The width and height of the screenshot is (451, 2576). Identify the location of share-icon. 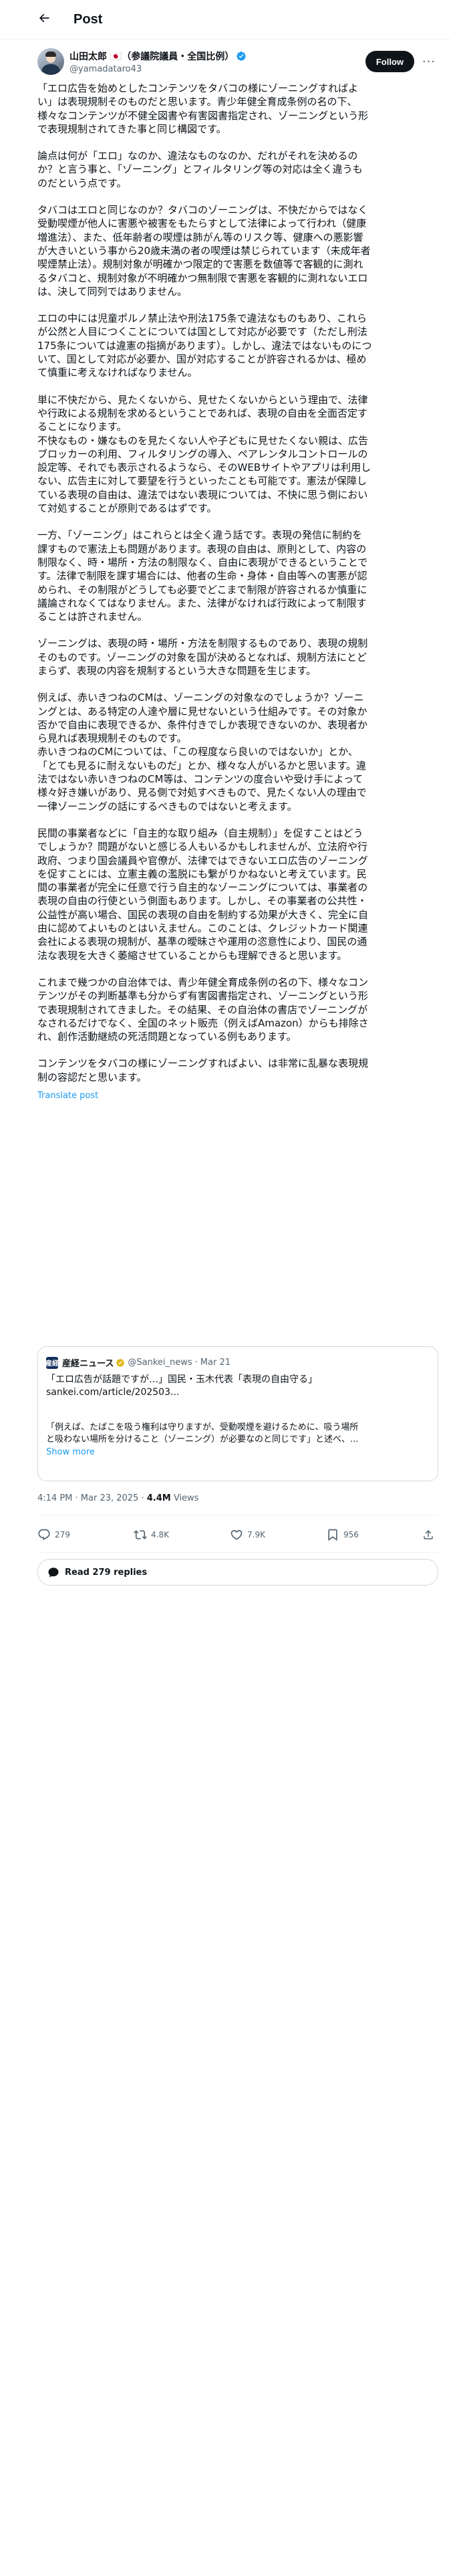
(428, 1534).